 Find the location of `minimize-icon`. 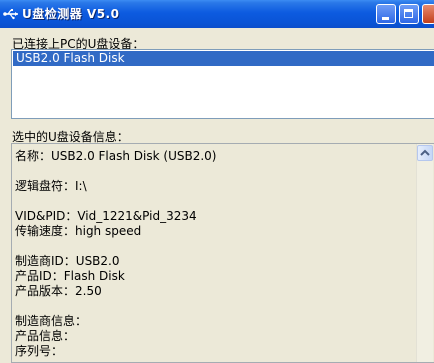

minimize-icon is located at coordinates (385, 18).